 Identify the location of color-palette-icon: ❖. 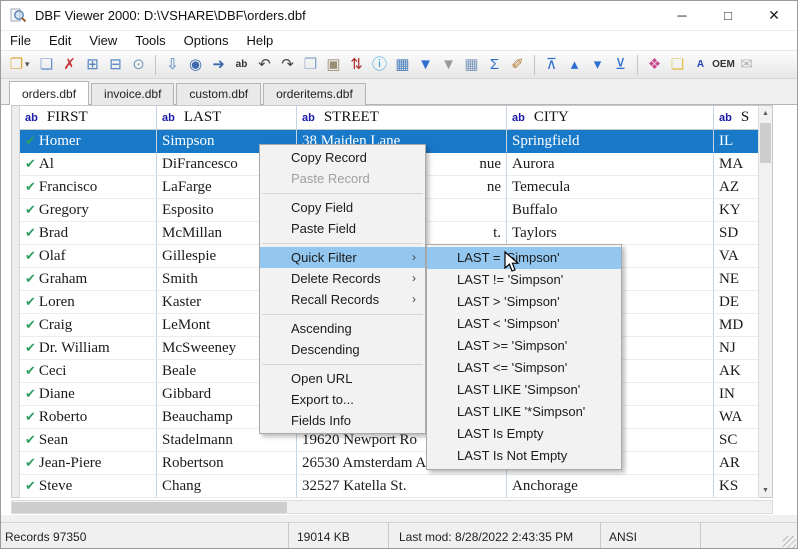
(654, 65).